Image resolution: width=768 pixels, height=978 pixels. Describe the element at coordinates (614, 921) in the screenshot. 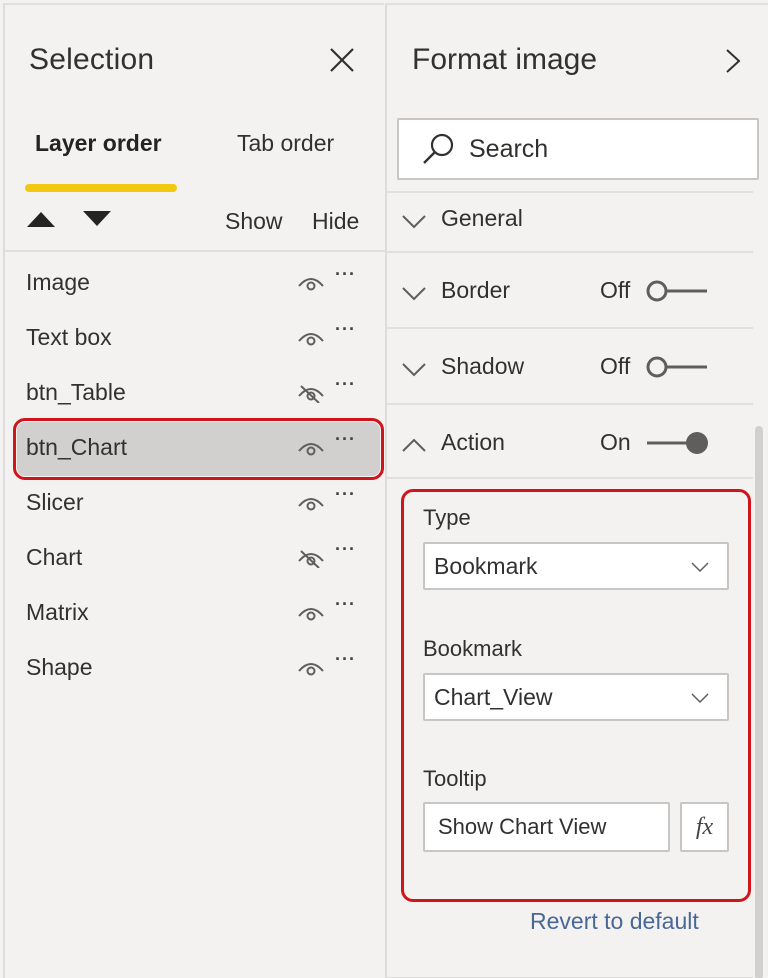

I see `revert-to-default-link: Revert to default` at that location.